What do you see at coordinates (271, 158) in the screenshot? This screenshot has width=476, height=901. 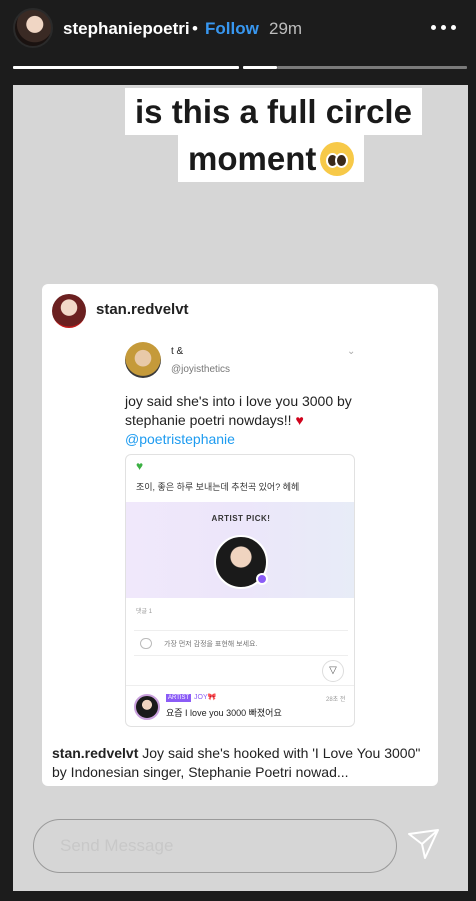 I see `story-caption-line2: moment` at bounding box center [271, 158].